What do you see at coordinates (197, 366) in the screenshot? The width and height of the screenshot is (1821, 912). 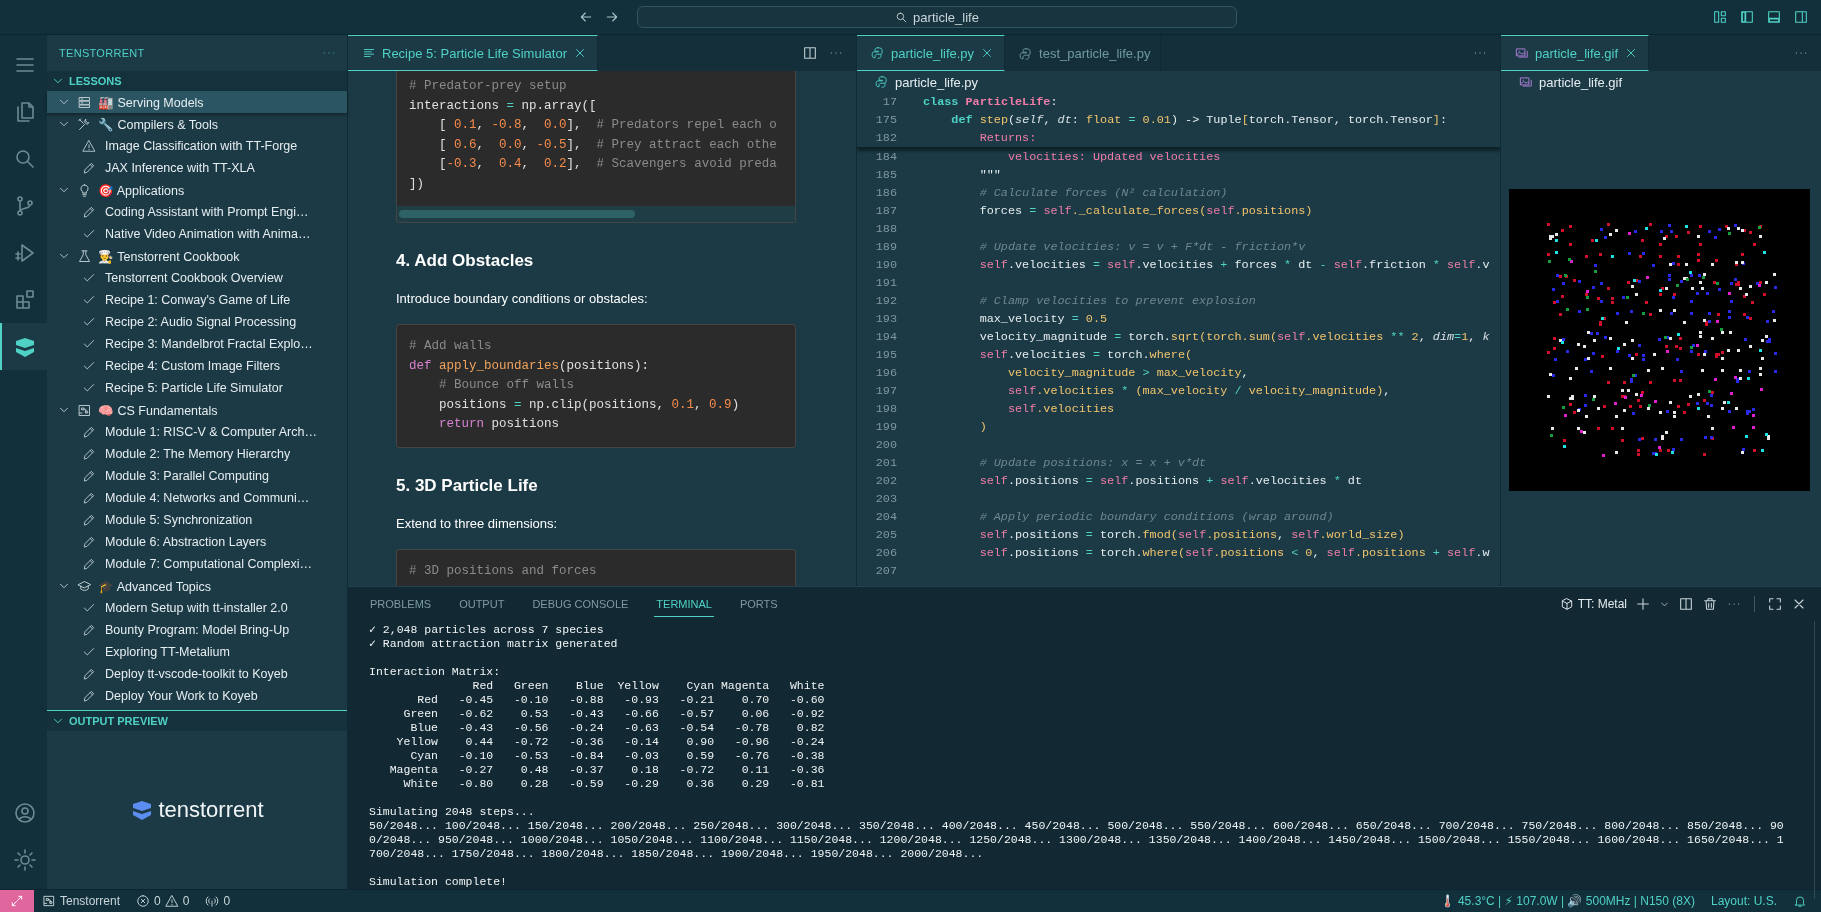 I see `tree-item: Recipe 4: Custom Image Filters` at bounding box center [197, 366].